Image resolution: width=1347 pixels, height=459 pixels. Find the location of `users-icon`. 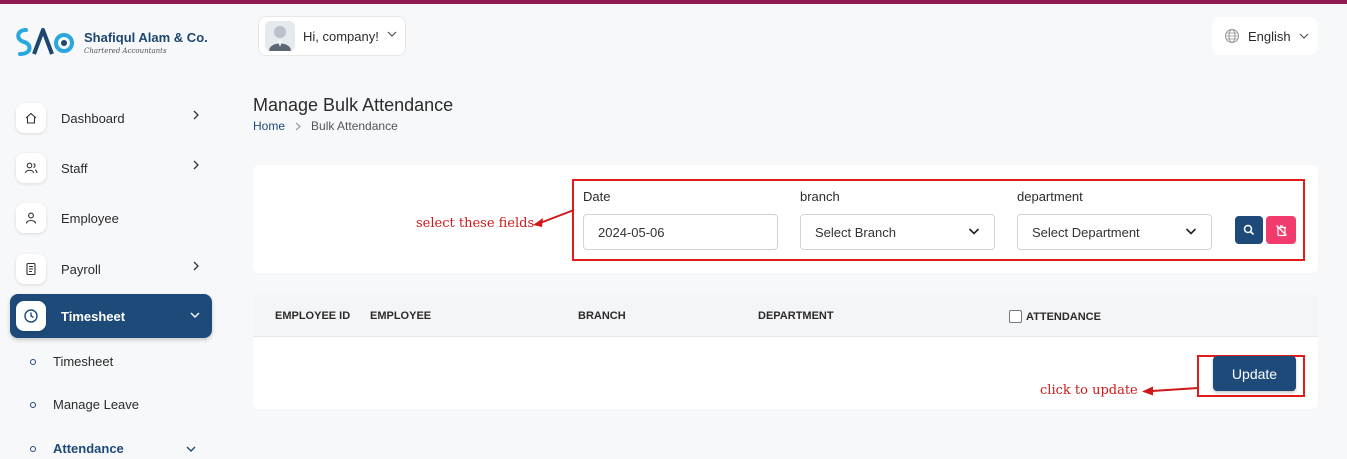

users-icon is located at coordinates (31, 168).